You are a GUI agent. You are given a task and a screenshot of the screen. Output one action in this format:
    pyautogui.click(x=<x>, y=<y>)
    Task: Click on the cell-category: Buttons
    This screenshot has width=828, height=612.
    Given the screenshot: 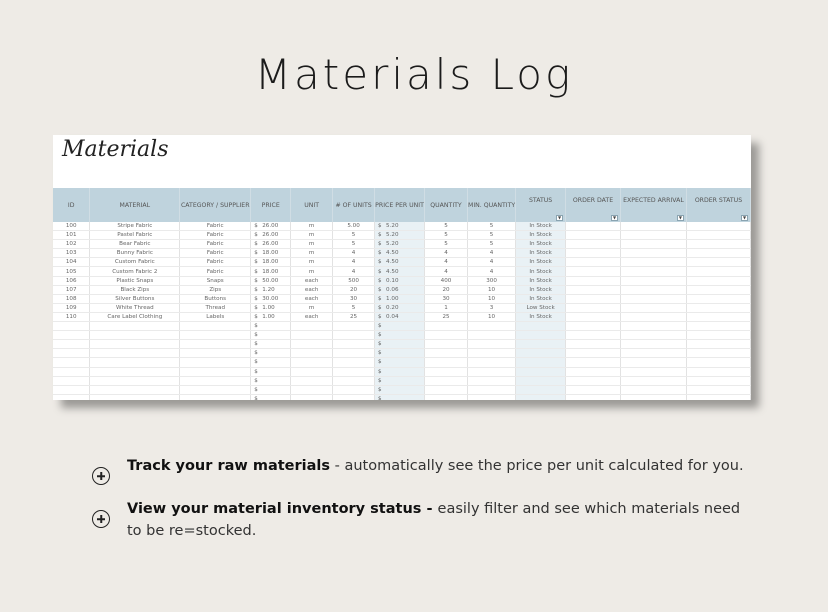 What is the action you would take?
    pyautogui.click(x=215, y=299)
    